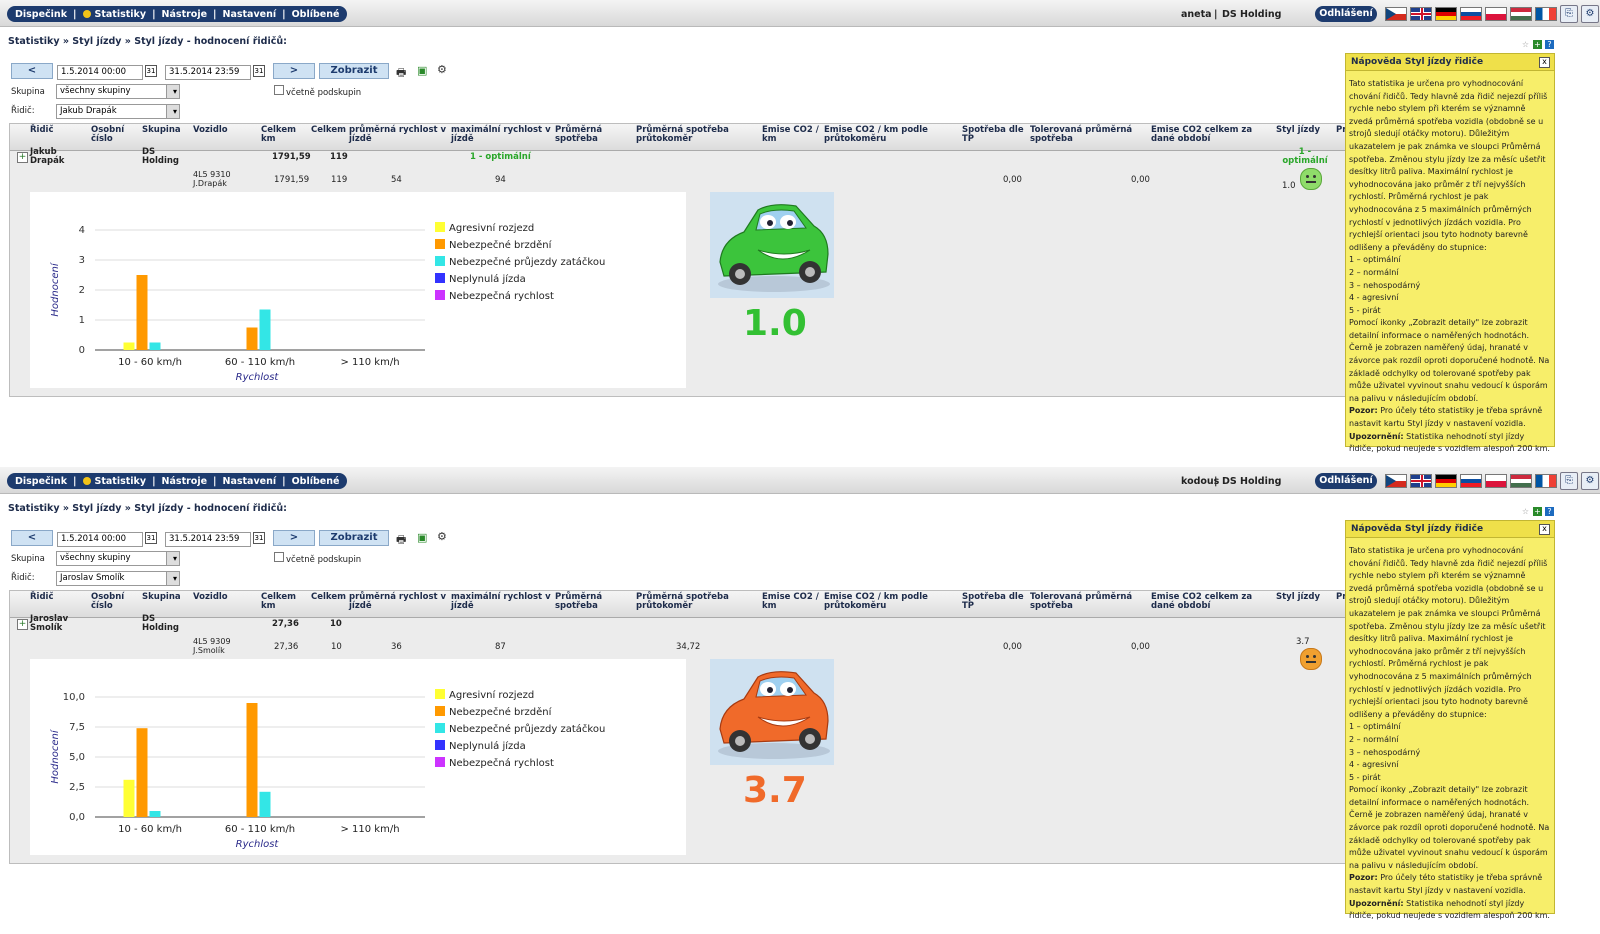 The width and height of the screenshot is (1600, 934). I want to click on col-styl-jizdy: Styl jízdy, so click(1300, 597).